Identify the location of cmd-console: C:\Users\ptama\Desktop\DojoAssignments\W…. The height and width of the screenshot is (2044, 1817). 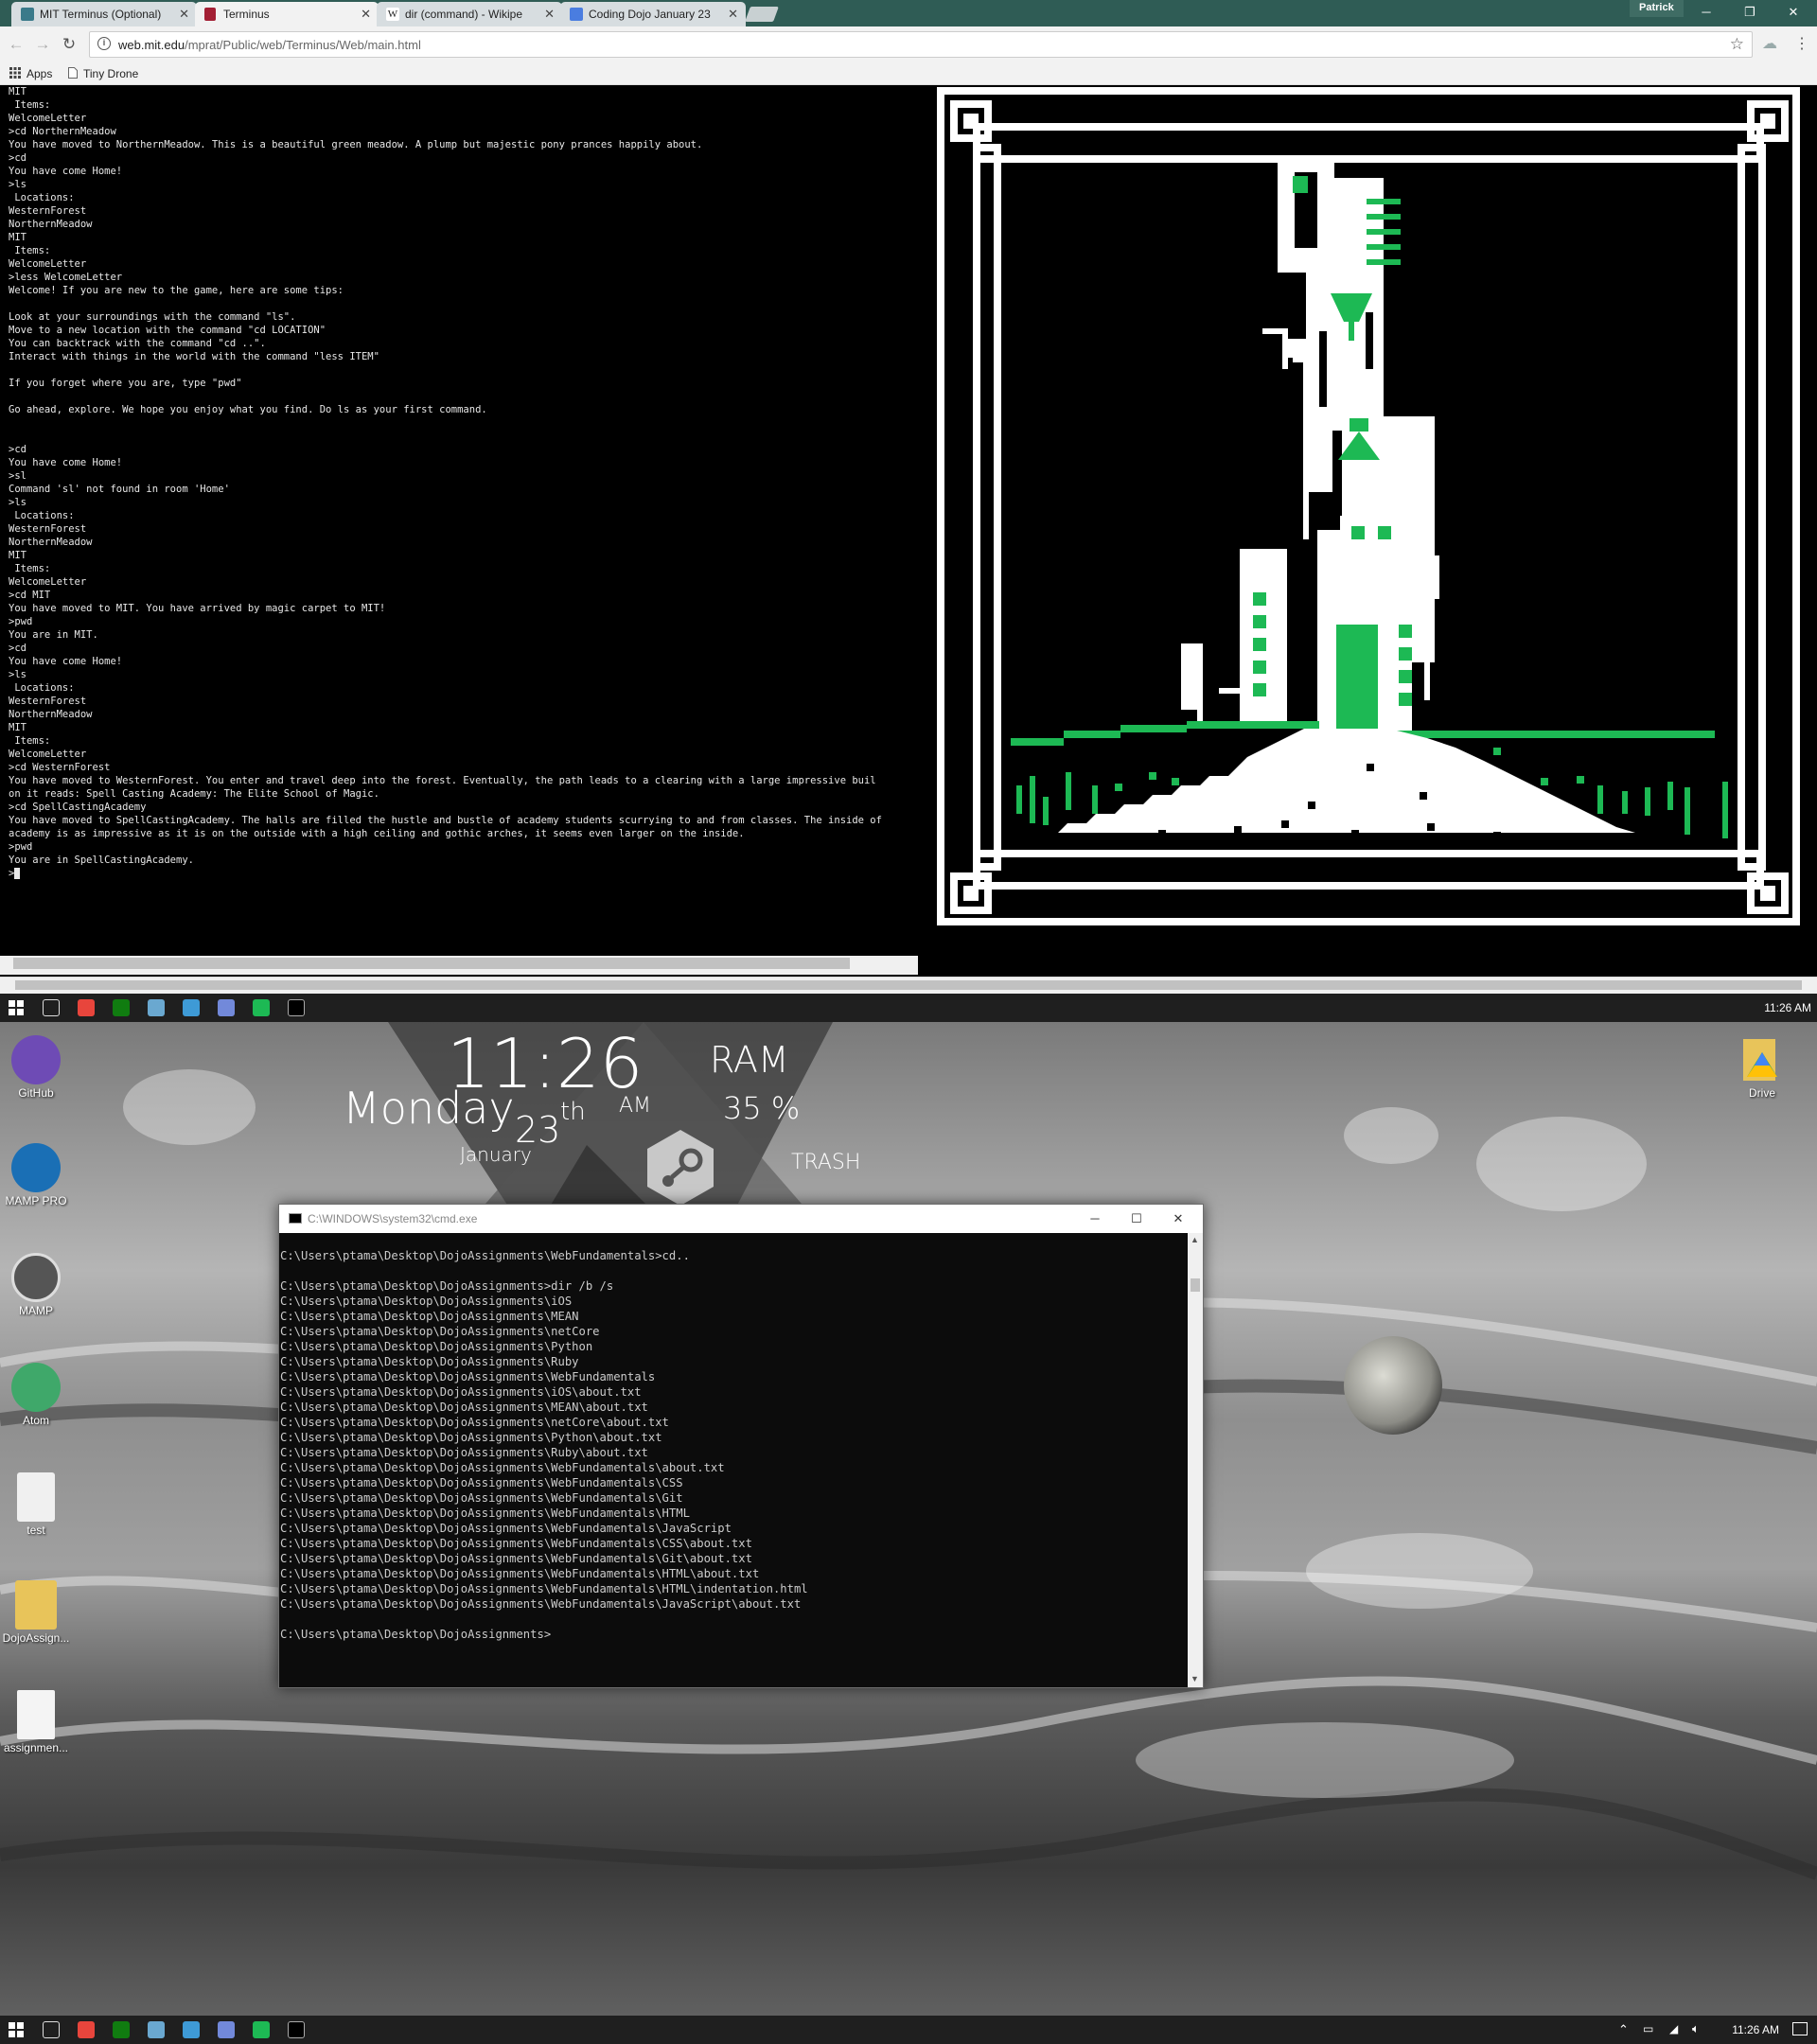
(734, 1460).